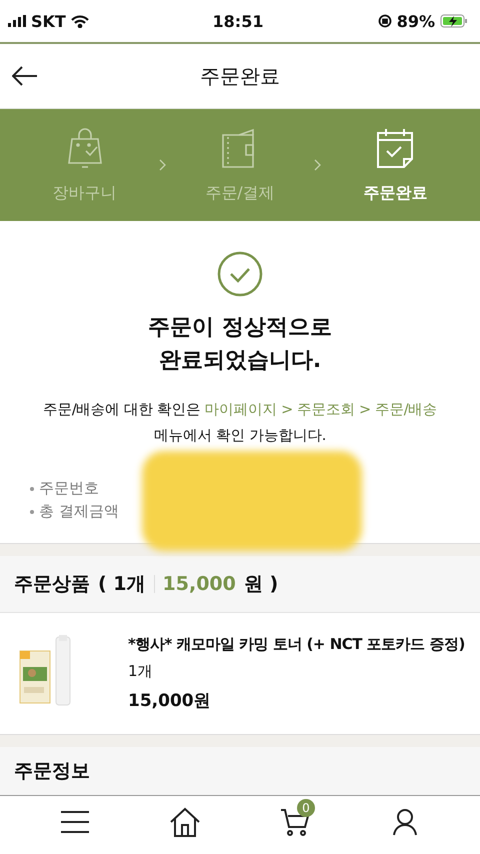  I want to click on section-title: 주문정보, so click(52, 771).